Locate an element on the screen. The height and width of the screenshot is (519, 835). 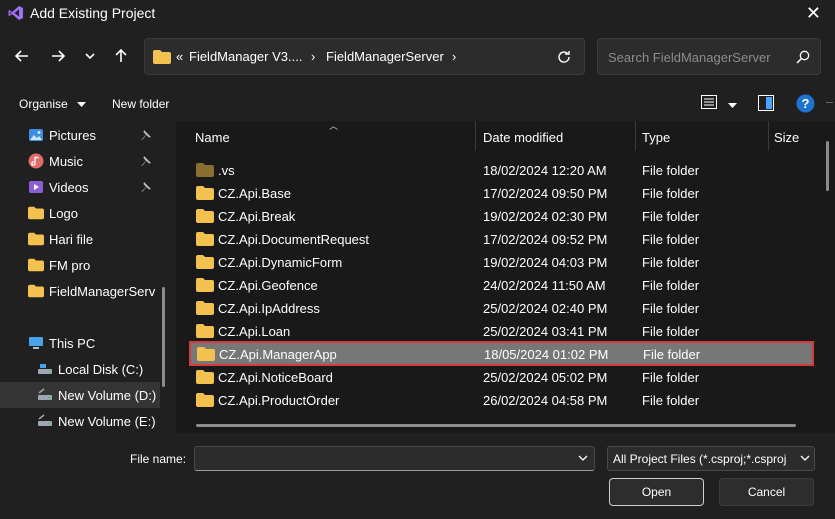
help-icon: ? is located at coordinates (805, 103).